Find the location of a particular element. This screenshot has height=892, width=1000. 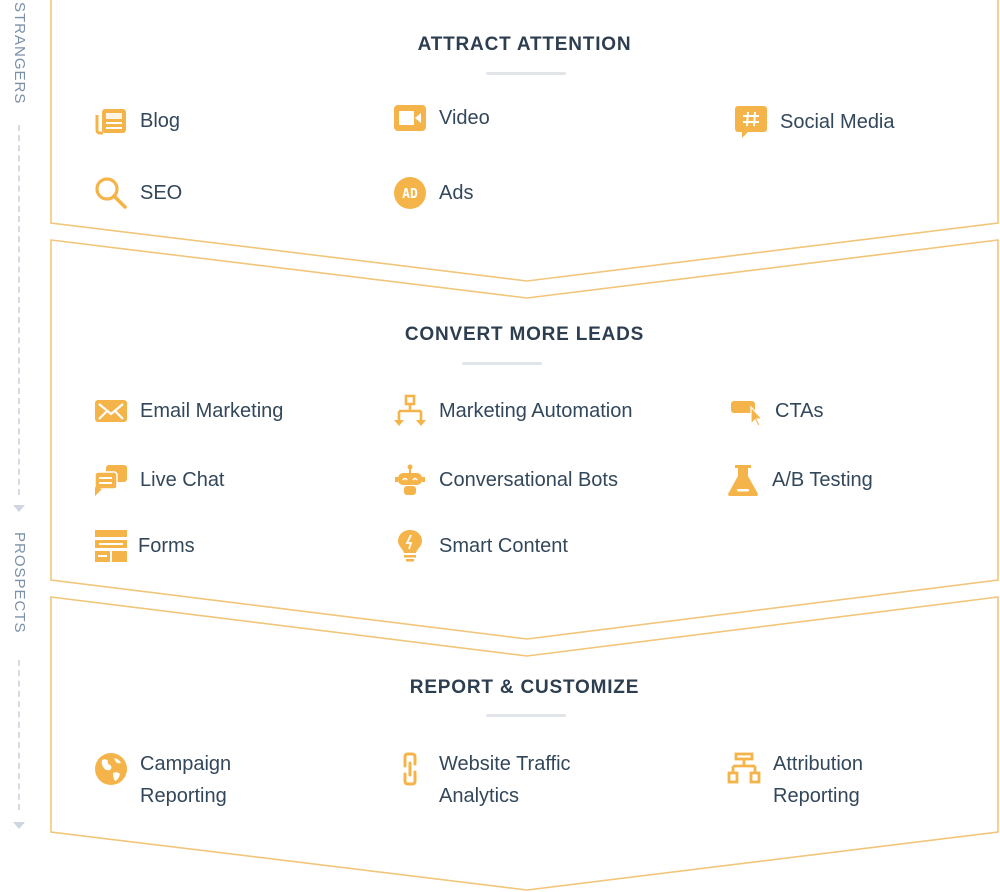

item-ads: AD Ads is located at coordinates (433, 193).